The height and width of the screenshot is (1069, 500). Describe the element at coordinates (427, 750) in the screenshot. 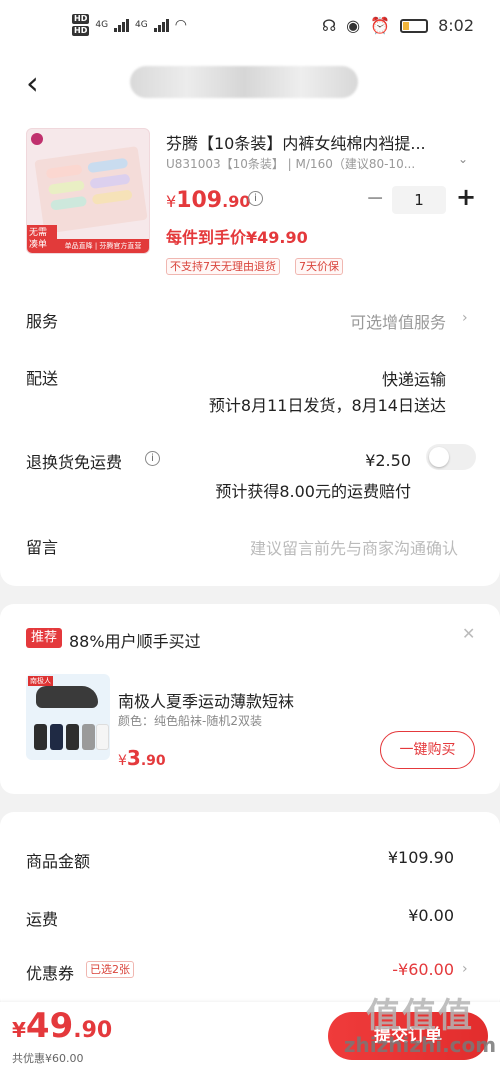

I see `one-click-buy-button: 一键购买` at that location.